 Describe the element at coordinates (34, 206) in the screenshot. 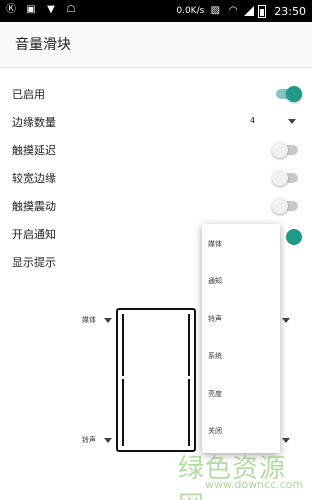

I see `setting-touch-vibrate-label: 触摸震动` at that location.